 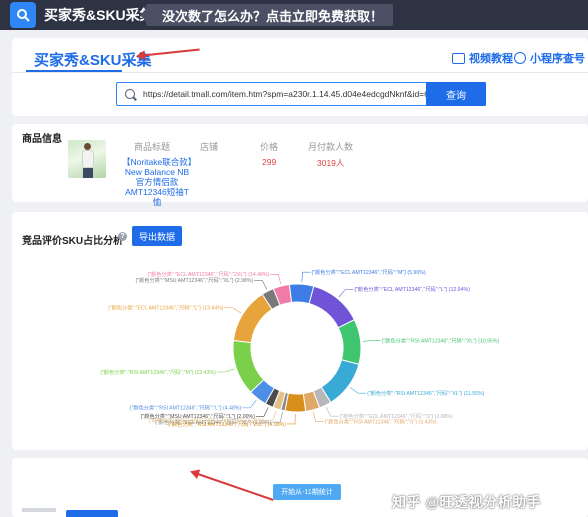 I want to click on header-card: 买家秀&SKU采集 视频教程 小程序查号 查询, so click(x=300, y=77).